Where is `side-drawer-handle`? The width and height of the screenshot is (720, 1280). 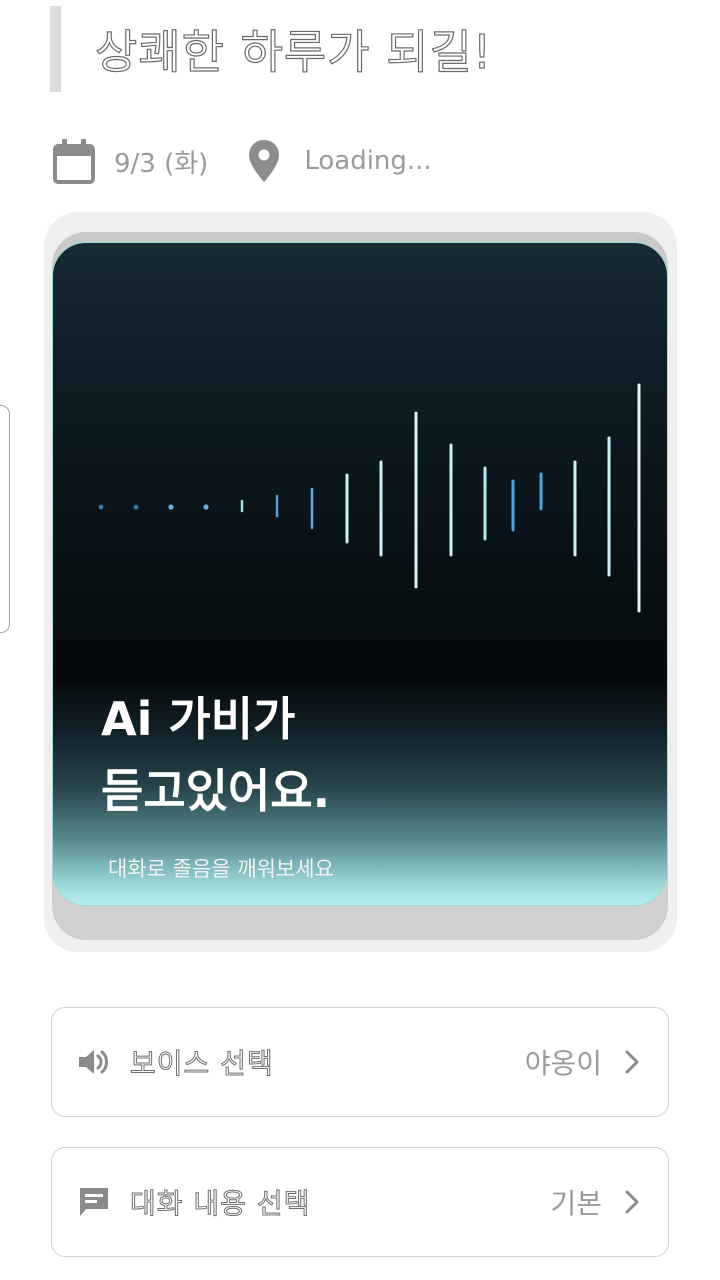 side-drawer-handle is located at coordinates (5, 519).